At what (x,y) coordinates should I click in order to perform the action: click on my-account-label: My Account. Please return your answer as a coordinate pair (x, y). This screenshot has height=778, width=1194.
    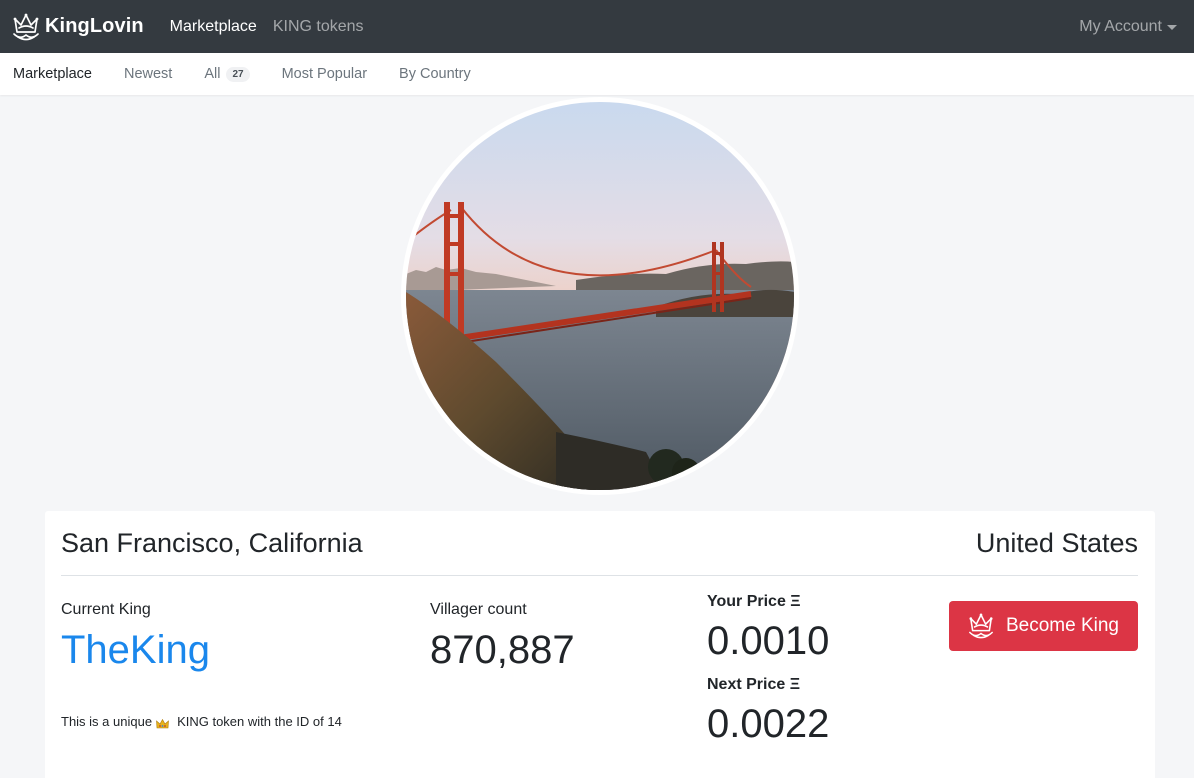
    Looking at the image, I should click on (1120, 26).